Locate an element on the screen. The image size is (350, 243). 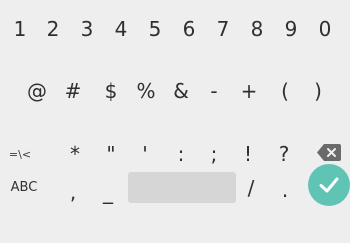
key-open-paren: ( is located at coordinates (285, 91).